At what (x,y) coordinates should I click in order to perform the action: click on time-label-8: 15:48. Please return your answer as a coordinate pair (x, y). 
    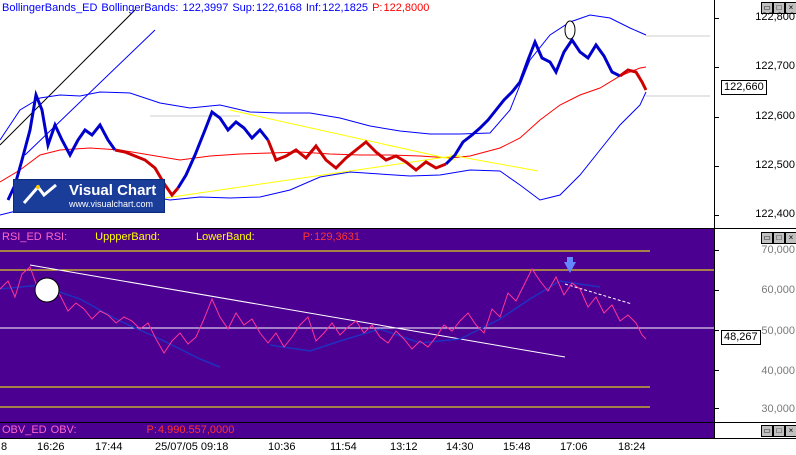
    Looking at the image, I should click on (517, 447).